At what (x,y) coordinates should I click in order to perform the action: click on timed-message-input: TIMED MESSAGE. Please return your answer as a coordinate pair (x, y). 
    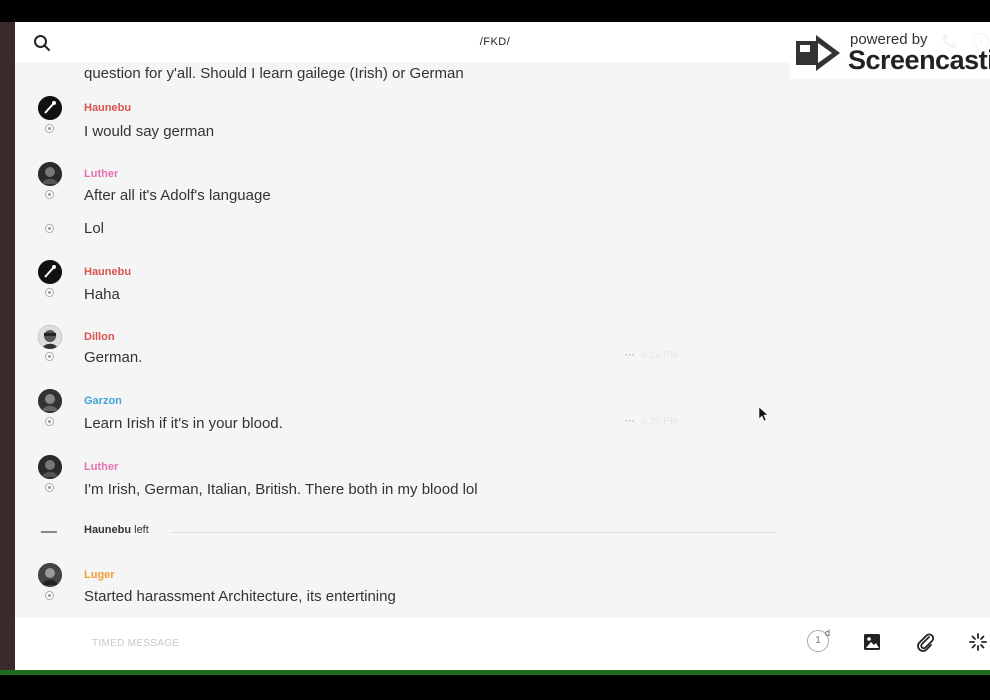
    Looking at the image, I should click on (135, 643).